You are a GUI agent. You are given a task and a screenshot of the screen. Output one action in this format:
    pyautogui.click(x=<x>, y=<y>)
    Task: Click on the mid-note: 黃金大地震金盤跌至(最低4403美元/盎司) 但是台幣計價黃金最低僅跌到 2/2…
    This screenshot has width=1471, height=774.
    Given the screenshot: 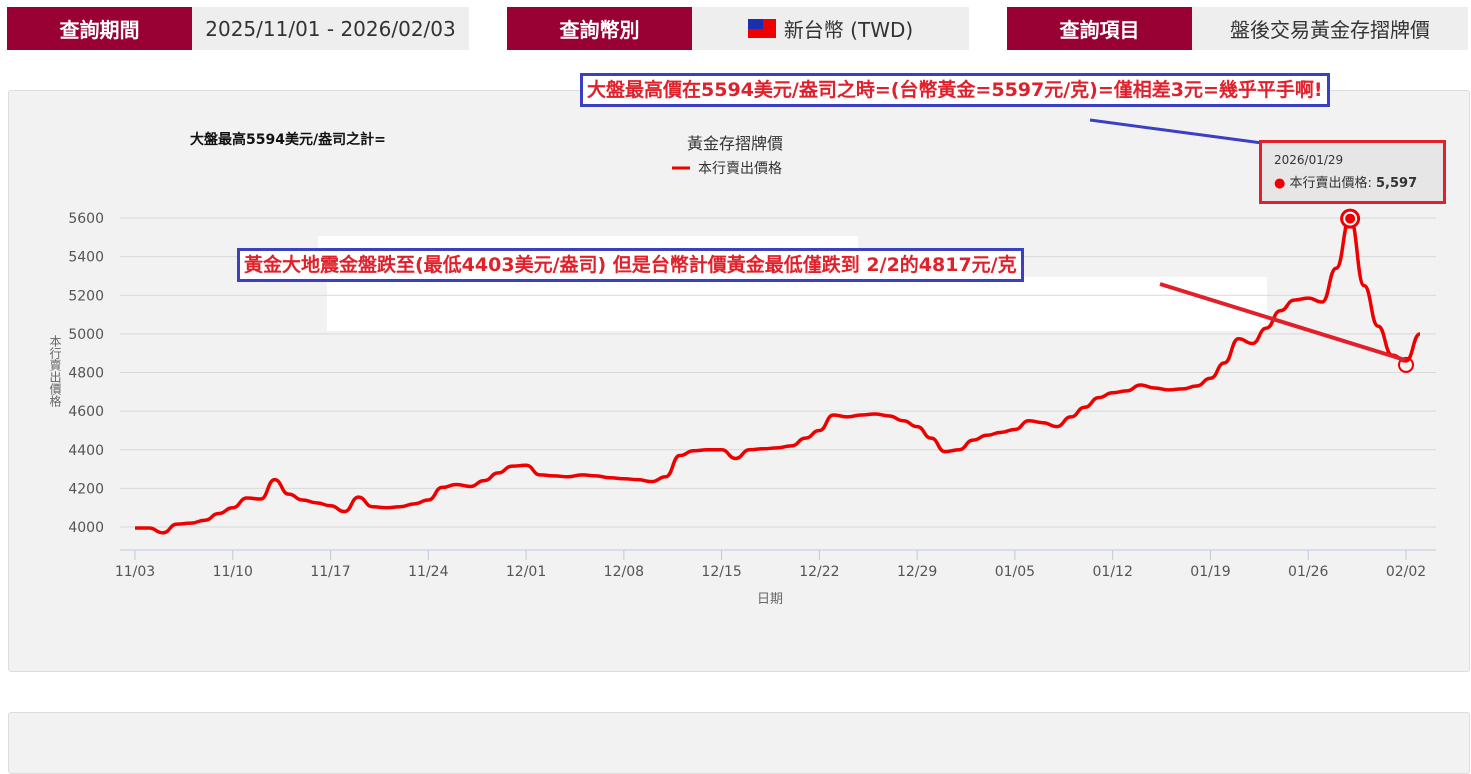 What is the action you would take?
    pyautogui.click(x=630, y=265)
    